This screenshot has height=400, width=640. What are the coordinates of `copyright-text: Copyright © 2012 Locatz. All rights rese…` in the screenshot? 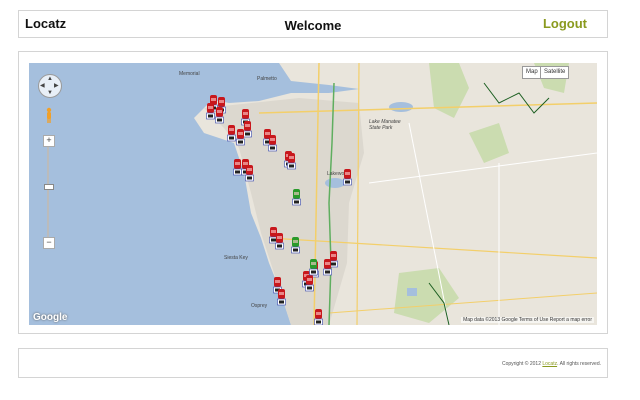 It's located at (551, 364).